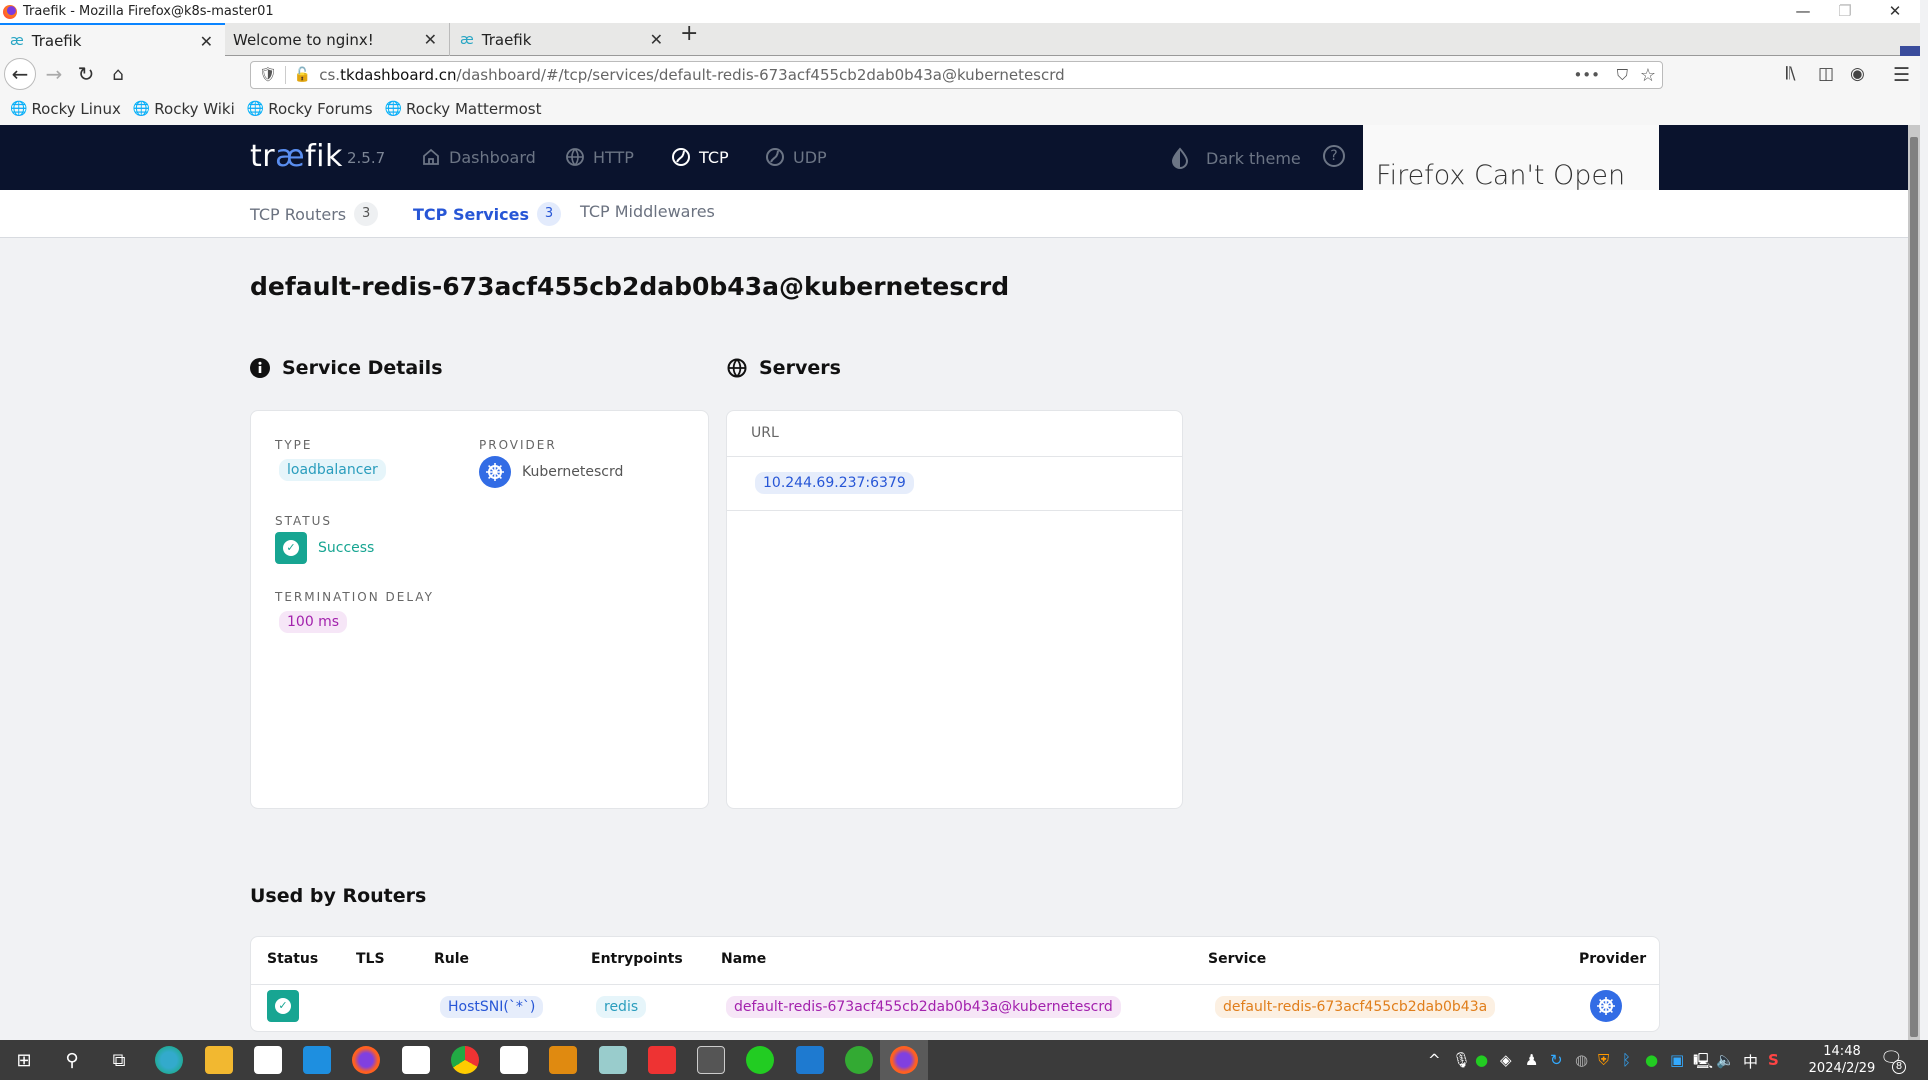  What do you see at coordinates (1842, 1060) in the screenshot?
I see `clock: 14:48 2024/2/29` at bounding box center [1842, 1060].